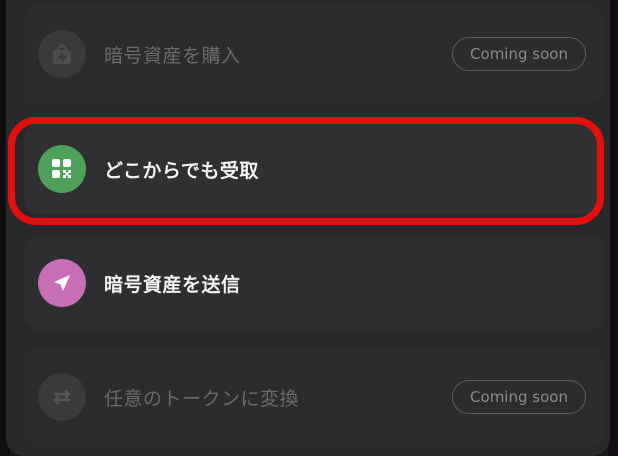  Describe the element at coordinates (202, 398) in the screenshot. I see `menu-item-label: 任意のトークンに変換` at that location.